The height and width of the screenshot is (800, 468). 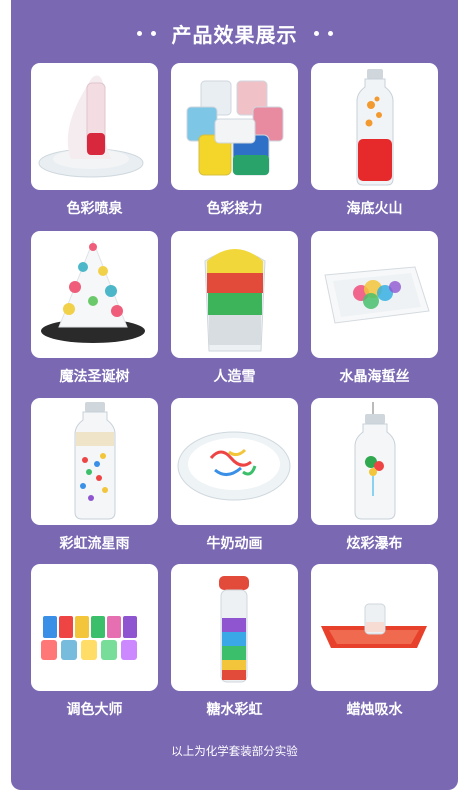 I want to click on experiment-label: 水晶海蜇丝, so click(x=374, y=377).